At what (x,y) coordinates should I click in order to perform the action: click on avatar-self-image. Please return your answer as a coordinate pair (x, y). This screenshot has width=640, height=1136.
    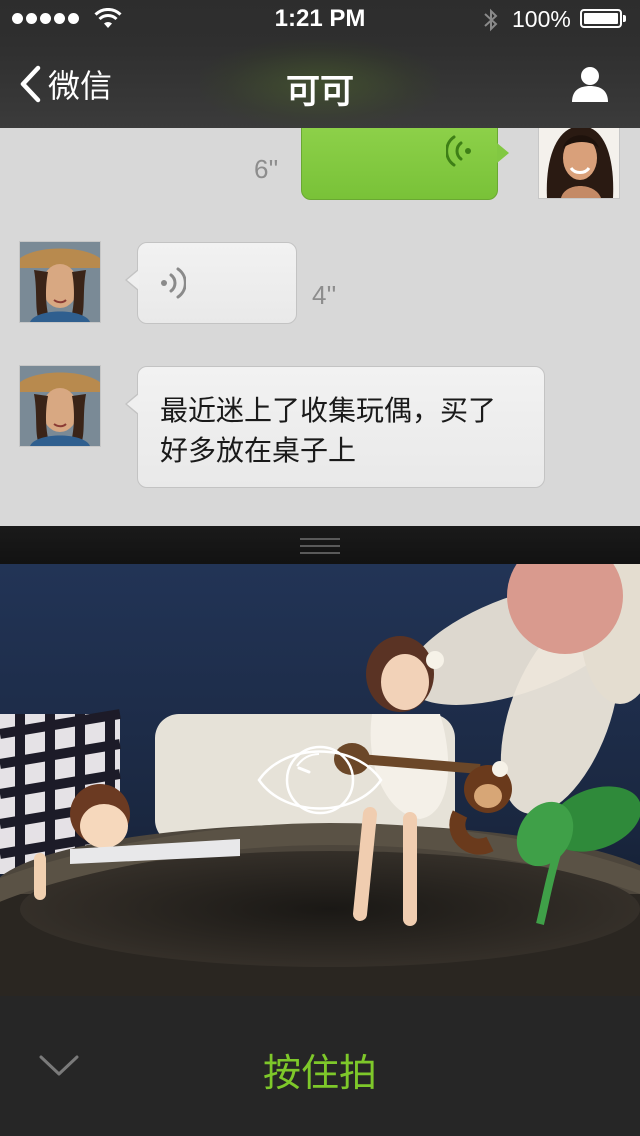
    Looking at the image, I should click on (579, 163).